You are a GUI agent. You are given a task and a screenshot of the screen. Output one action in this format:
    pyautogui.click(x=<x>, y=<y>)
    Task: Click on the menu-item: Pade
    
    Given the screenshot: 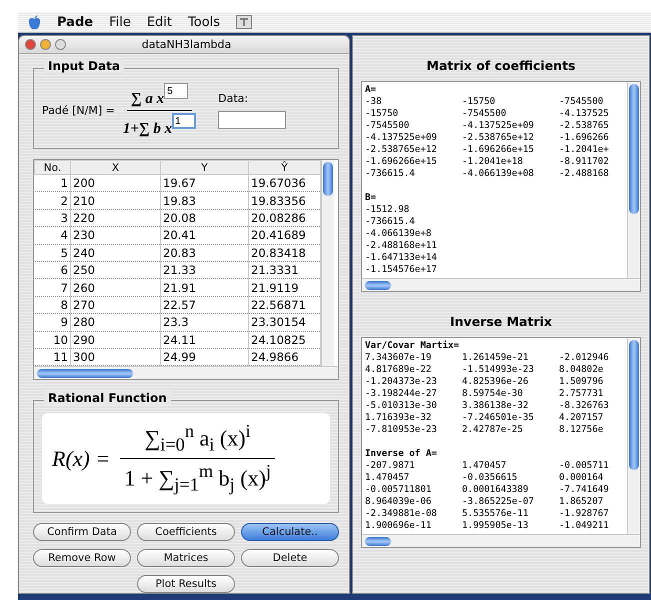 What is the action you would take?
    pyautogui.click(x=75, y=22)
    